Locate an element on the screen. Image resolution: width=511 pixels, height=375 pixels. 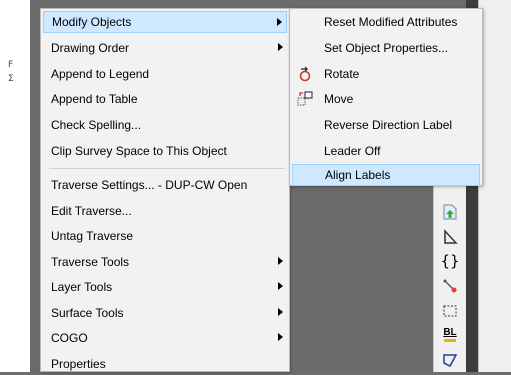
menu-item-label: Properties is located at coordinates (78, 364).